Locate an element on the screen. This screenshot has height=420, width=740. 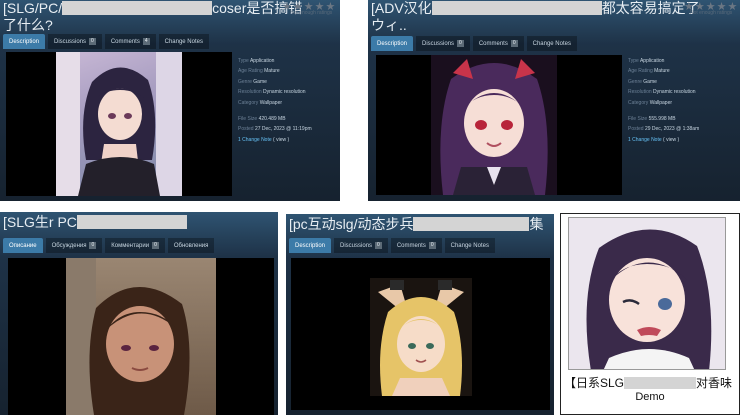
item-title: [ADV汉化 都太容易搞定了 ウィ.. is located at coordinates (535, 16).